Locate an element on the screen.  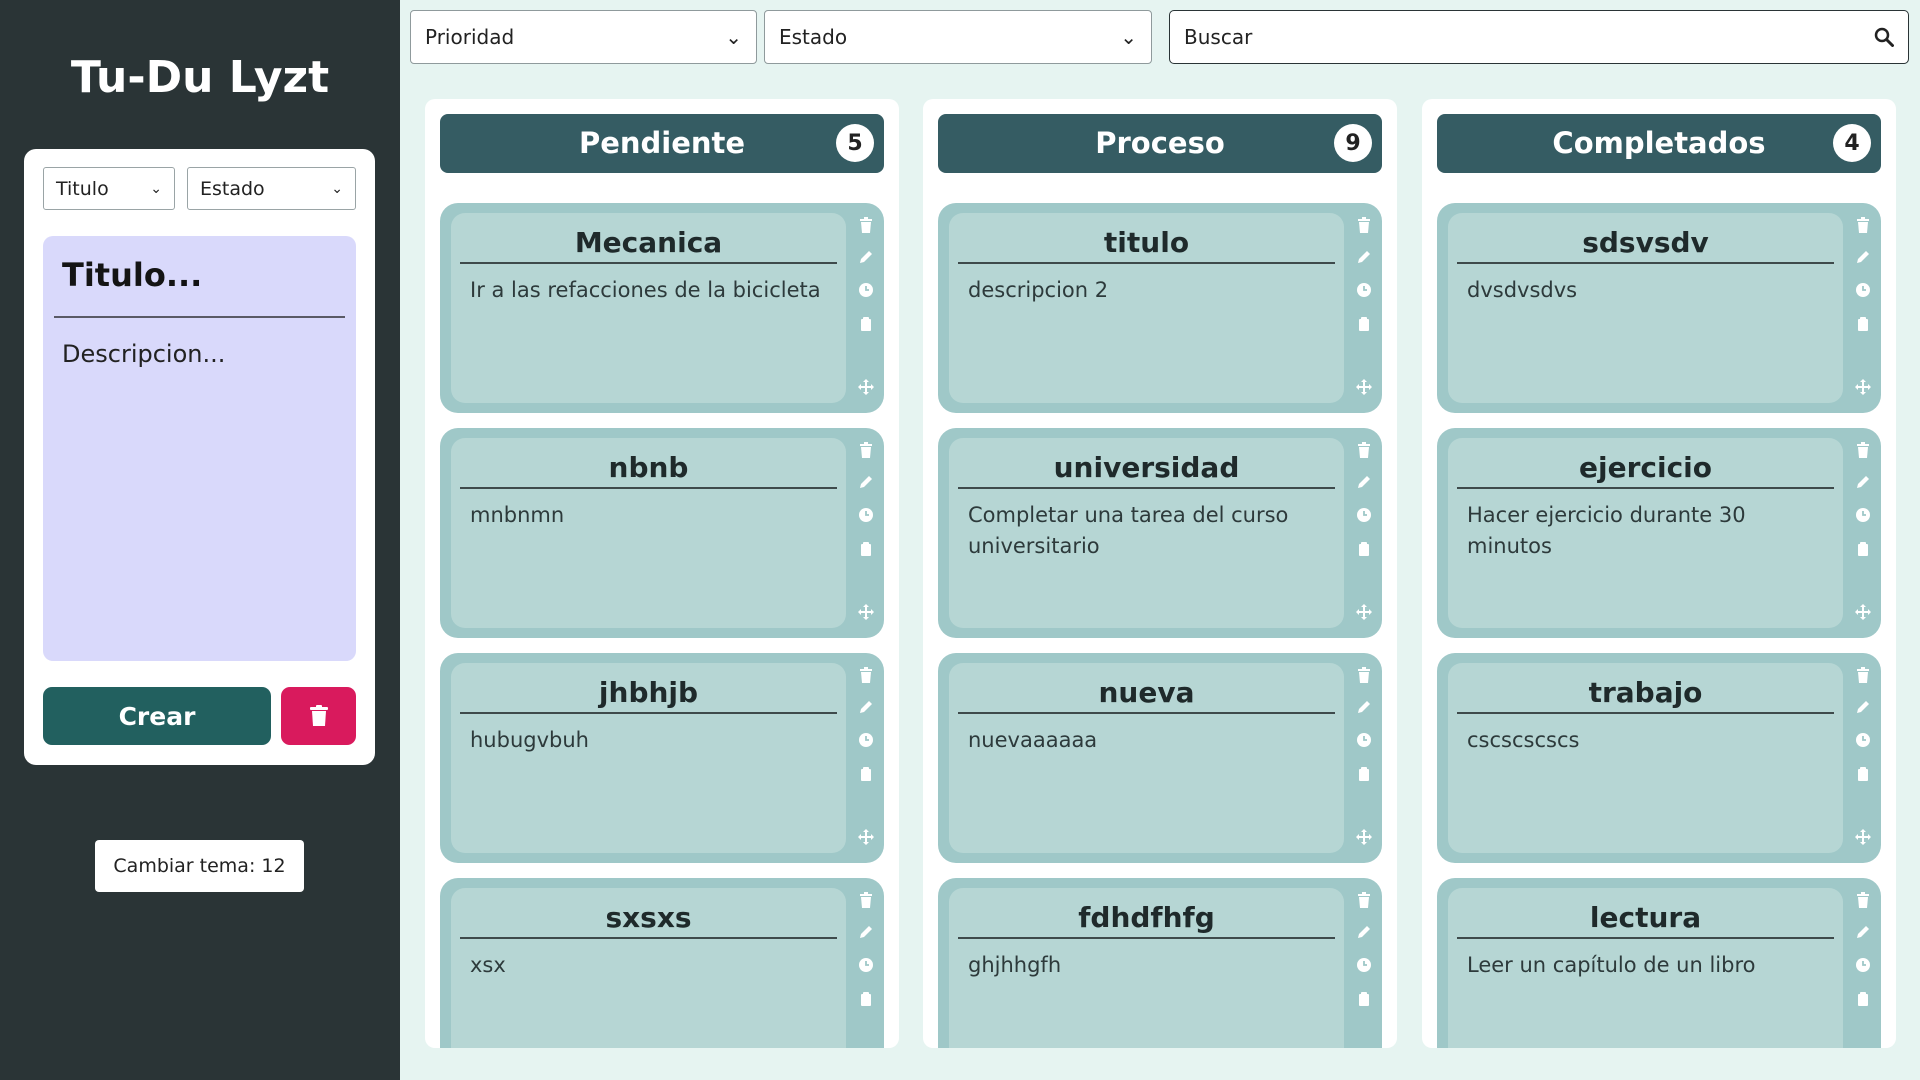
task-description: xsx is located at coordinates (488, 965).